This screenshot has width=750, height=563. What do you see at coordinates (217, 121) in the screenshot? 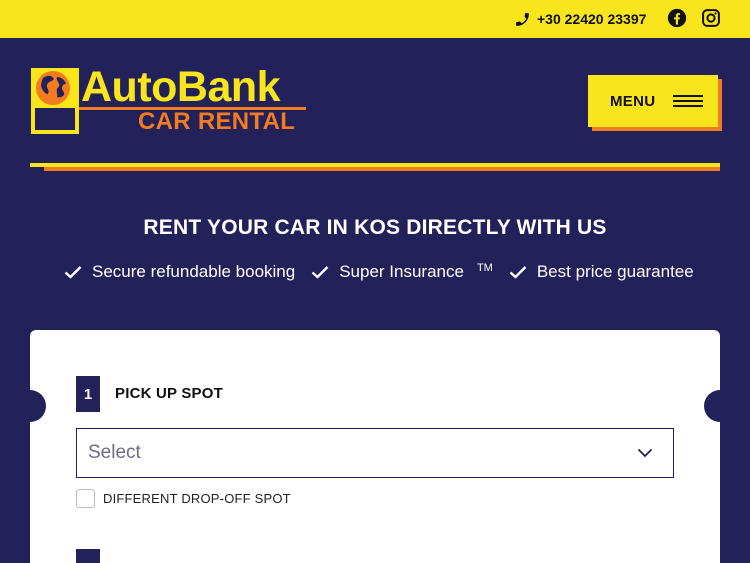
I see `logo-subtitle: CAR RENTAL` at bounding box center [217, 121].